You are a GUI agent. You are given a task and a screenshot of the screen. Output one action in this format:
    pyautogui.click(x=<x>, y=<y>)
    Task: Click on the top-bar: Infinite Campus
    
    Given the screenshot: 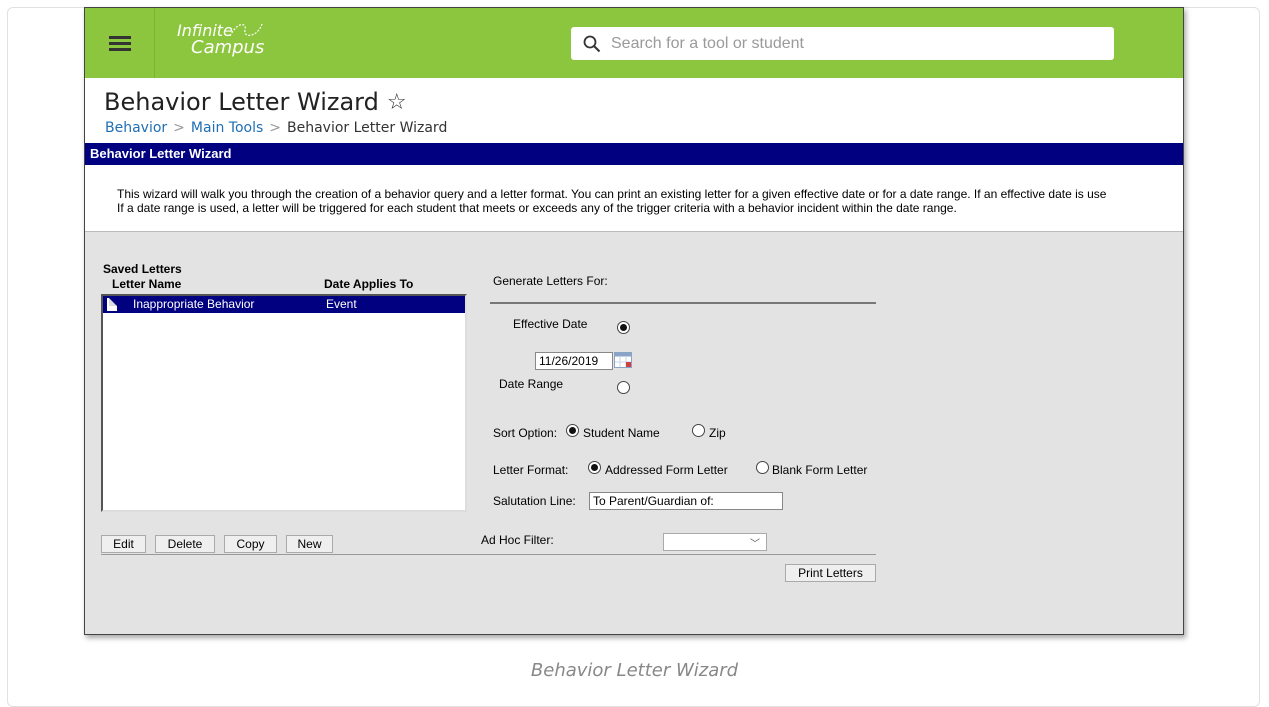 What is the action you would take?
    pyautogui.click(x=634, y=43)
    